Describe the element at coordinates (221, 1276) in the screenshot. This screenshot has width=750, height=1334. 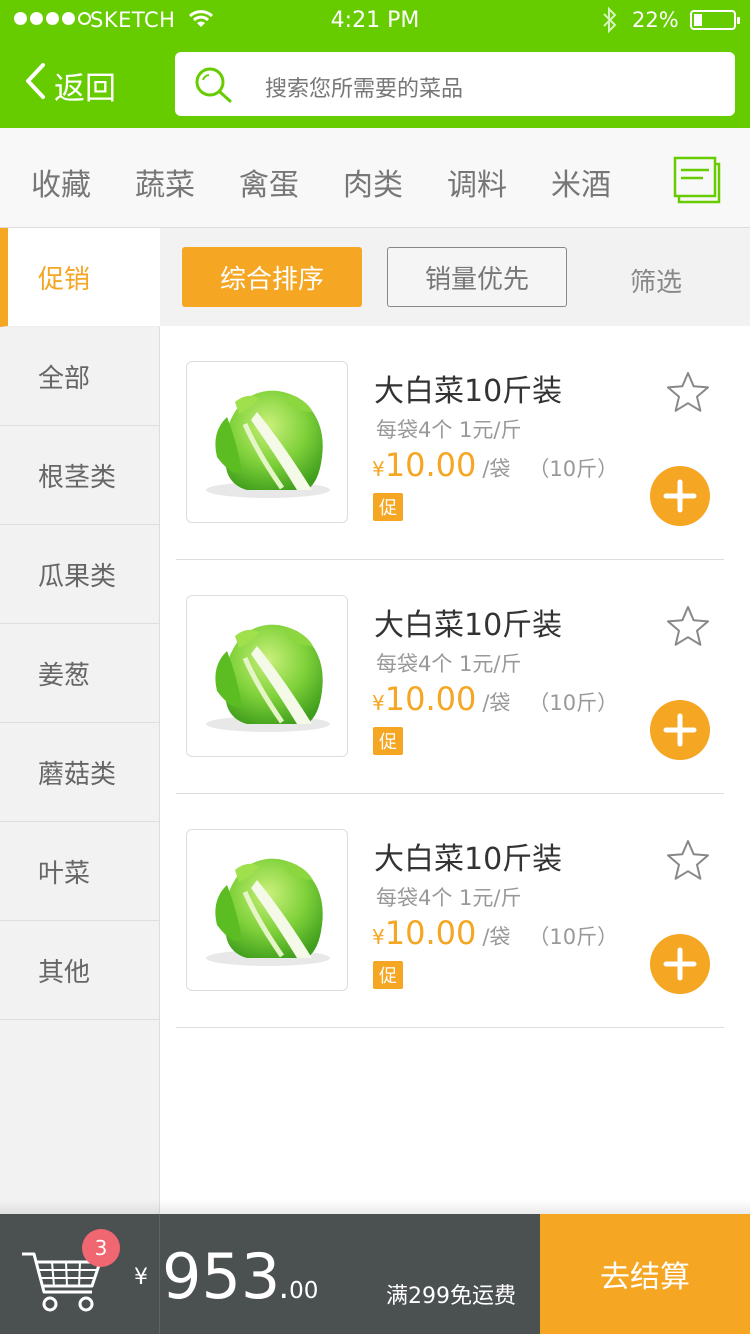
I see `total-integer: 953` at that location.